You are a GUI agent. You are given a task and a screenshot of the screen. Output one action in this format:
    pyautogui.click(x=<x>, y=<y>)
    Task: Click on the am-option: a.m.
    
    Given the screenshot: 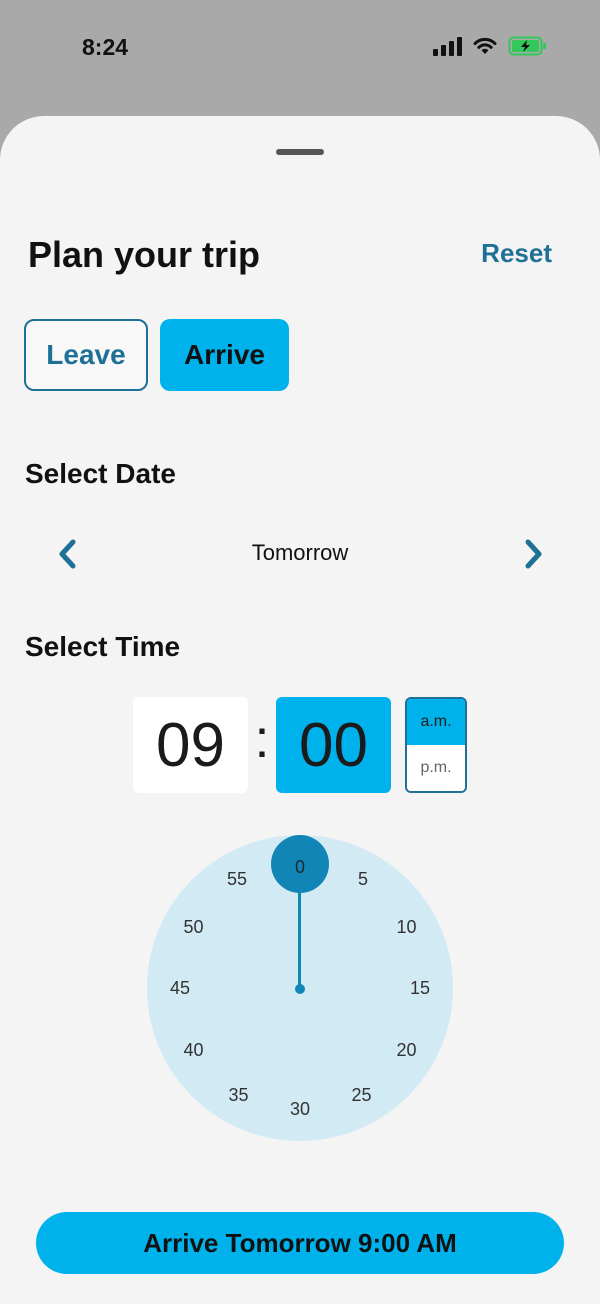 What is the action you would take?
    pyautogui.click(x=436, y=722)
    